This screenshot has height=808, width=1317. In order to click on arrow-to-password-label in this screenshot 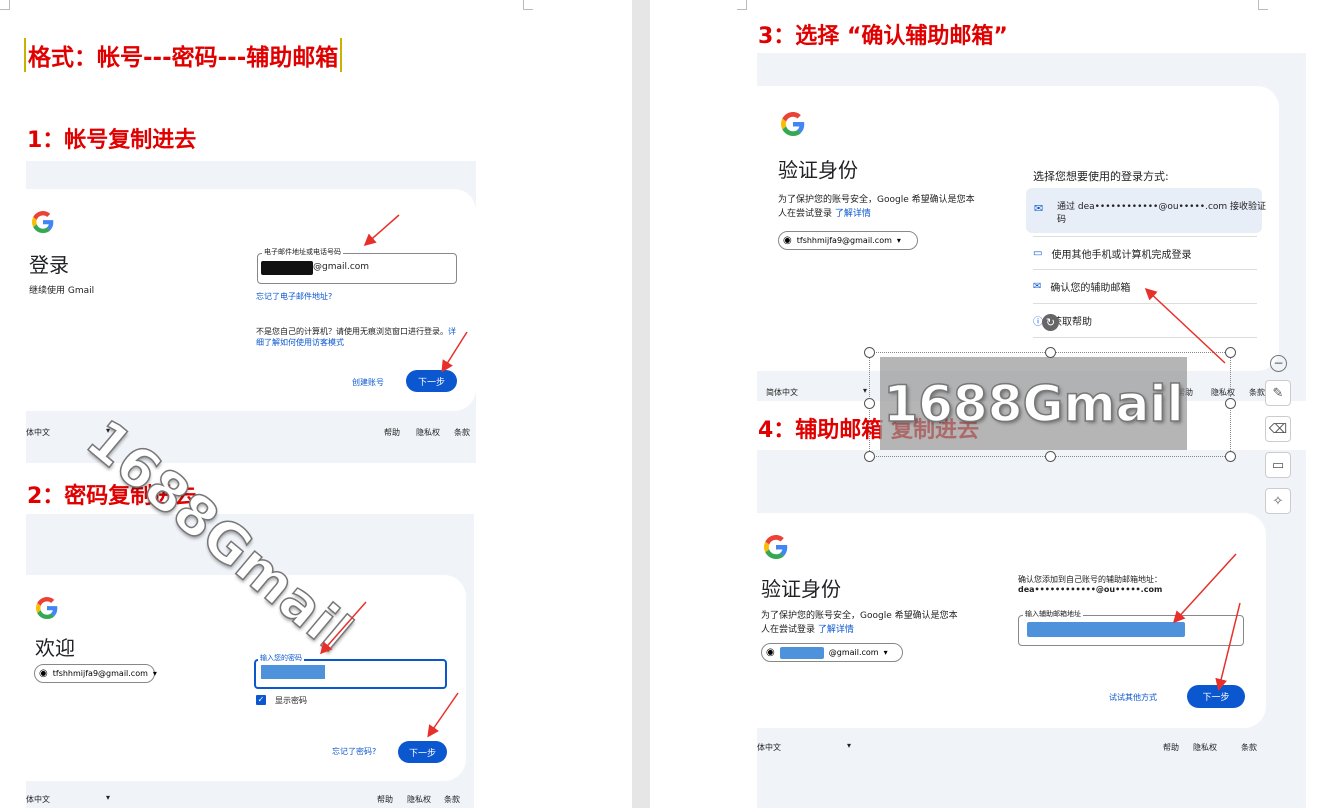, I will do `click(343, 628)`.